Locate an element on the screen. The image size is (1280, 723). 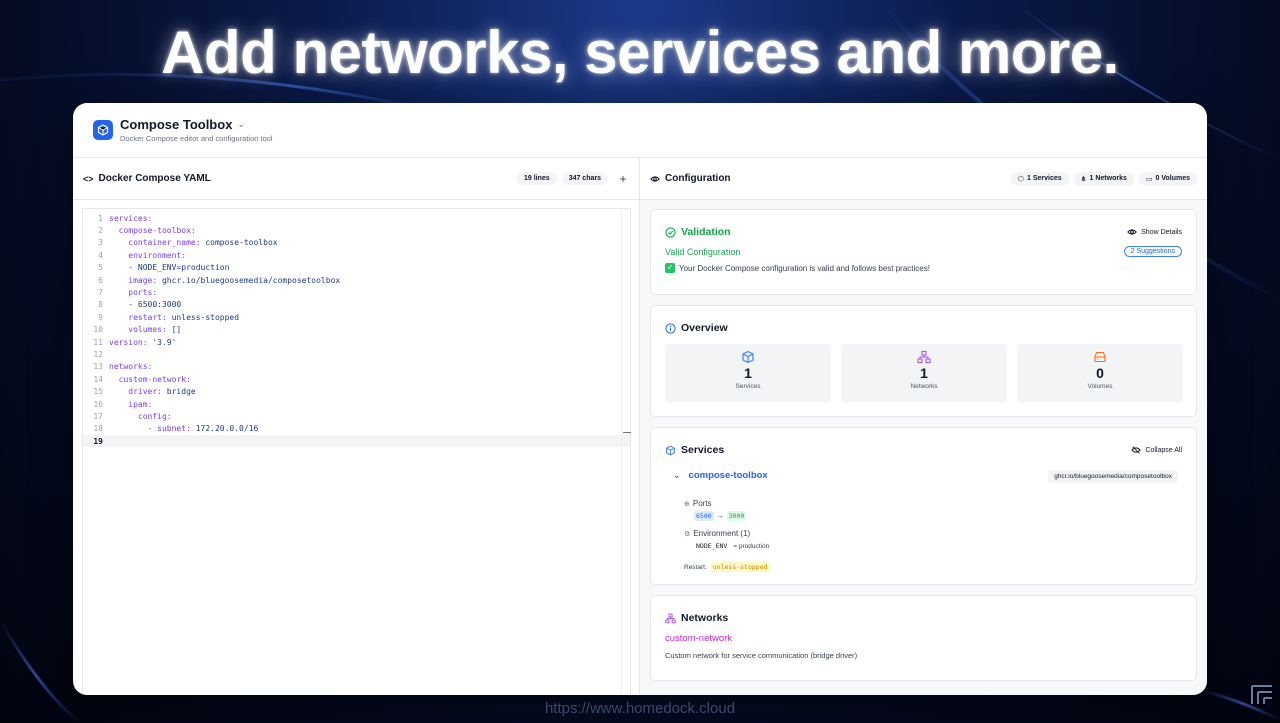
collapse-all-button: Collapse All is located at coordinates (1156, 450).